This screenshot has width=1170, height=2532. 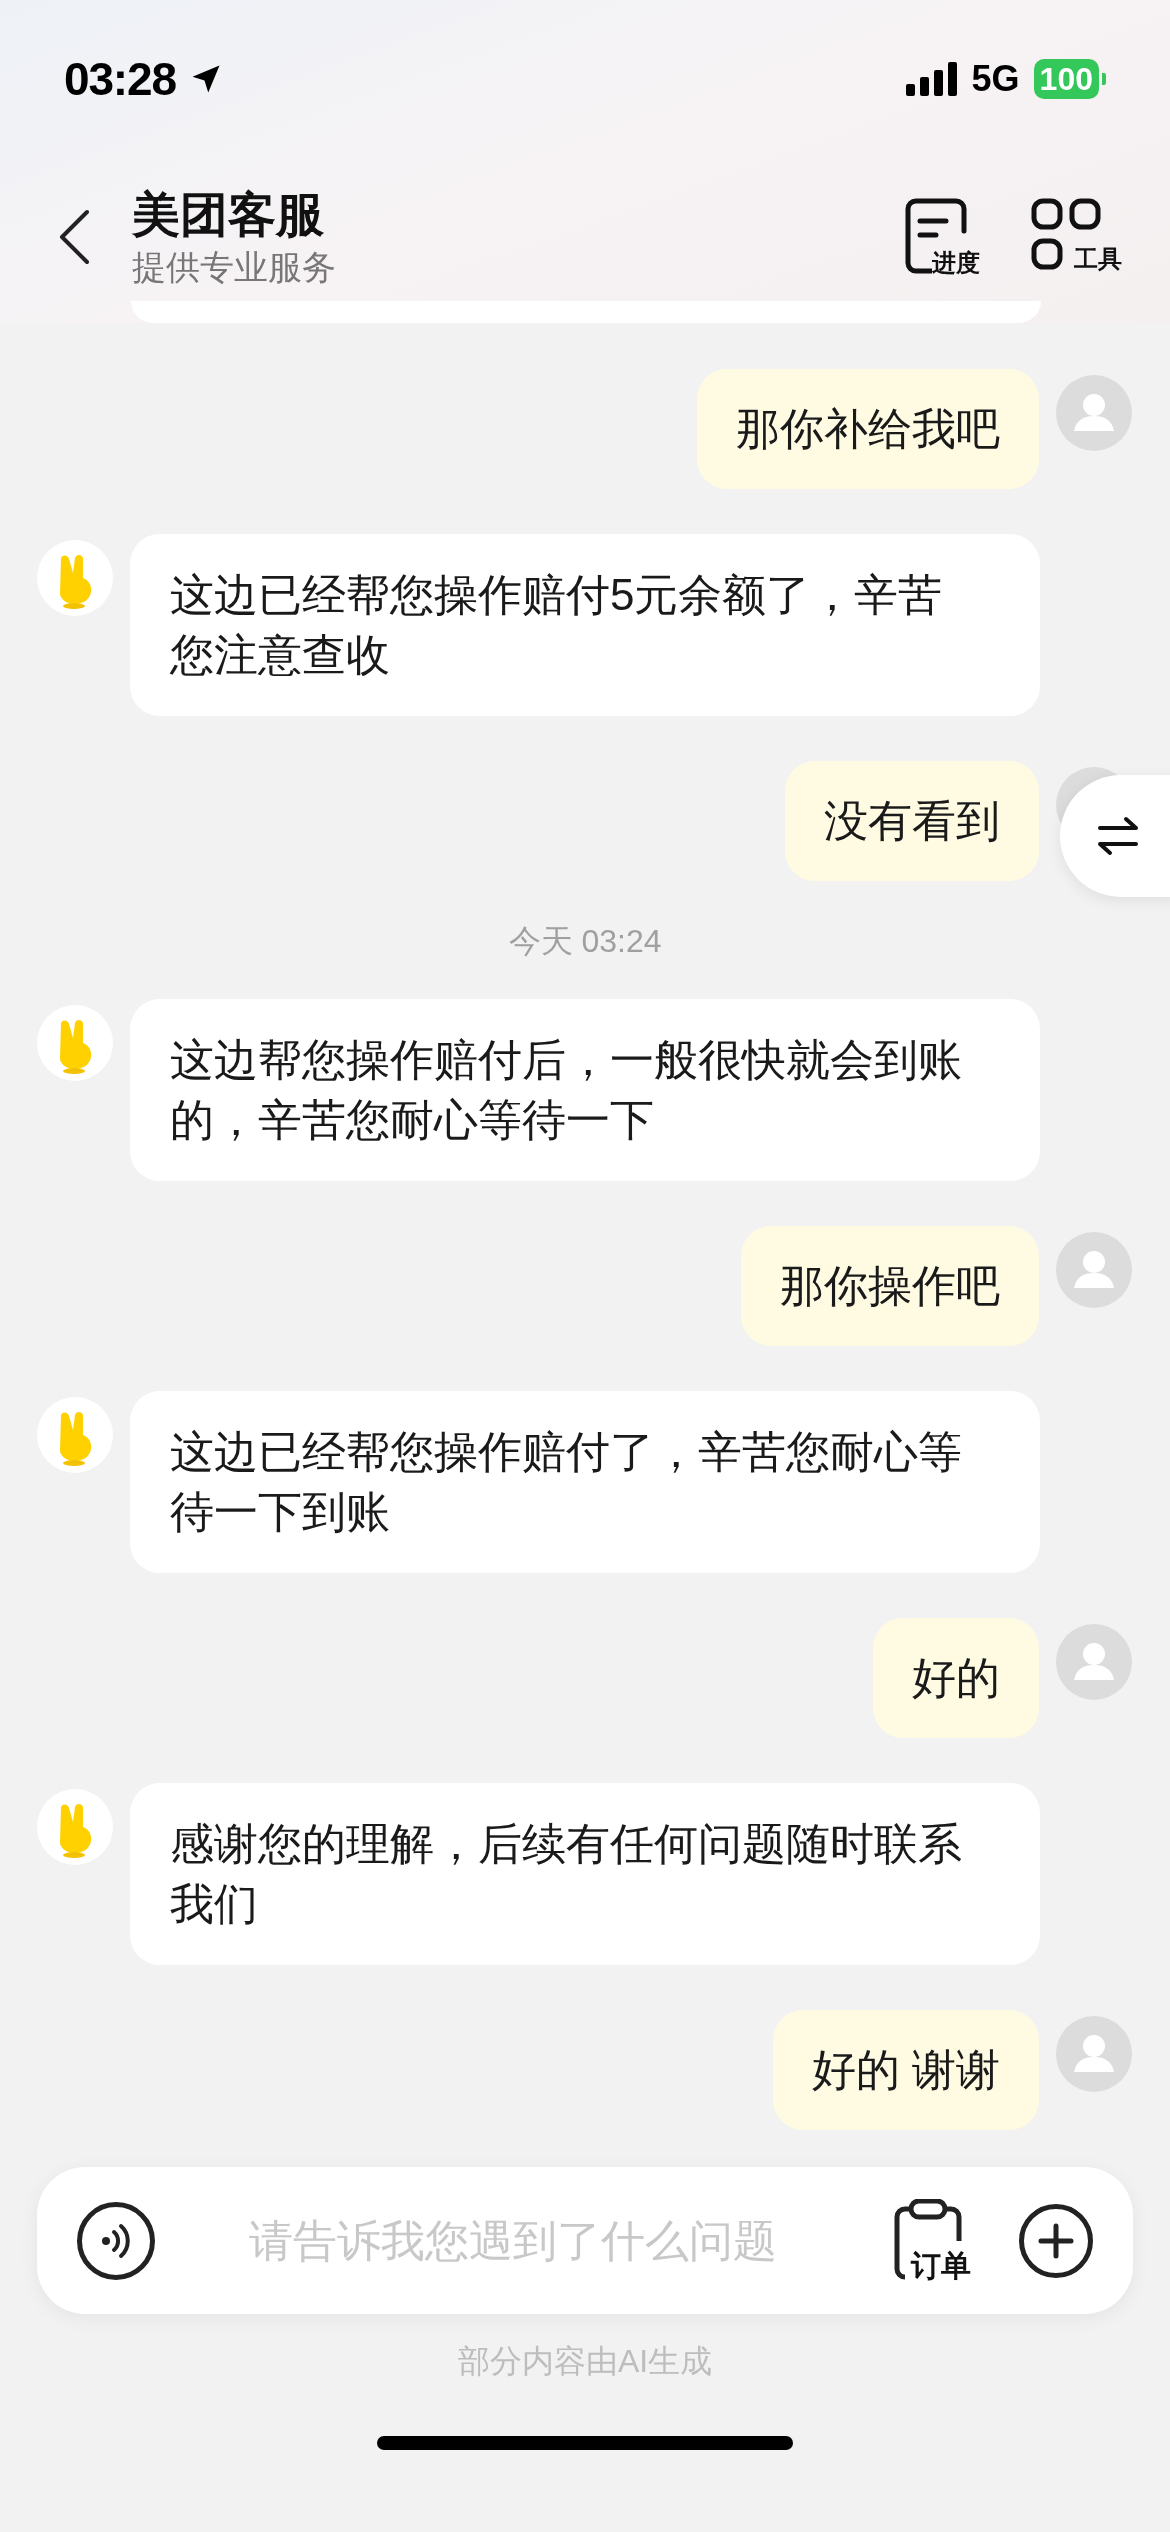 I want to click on order-button: 订单, so click(x=936, y=2240).